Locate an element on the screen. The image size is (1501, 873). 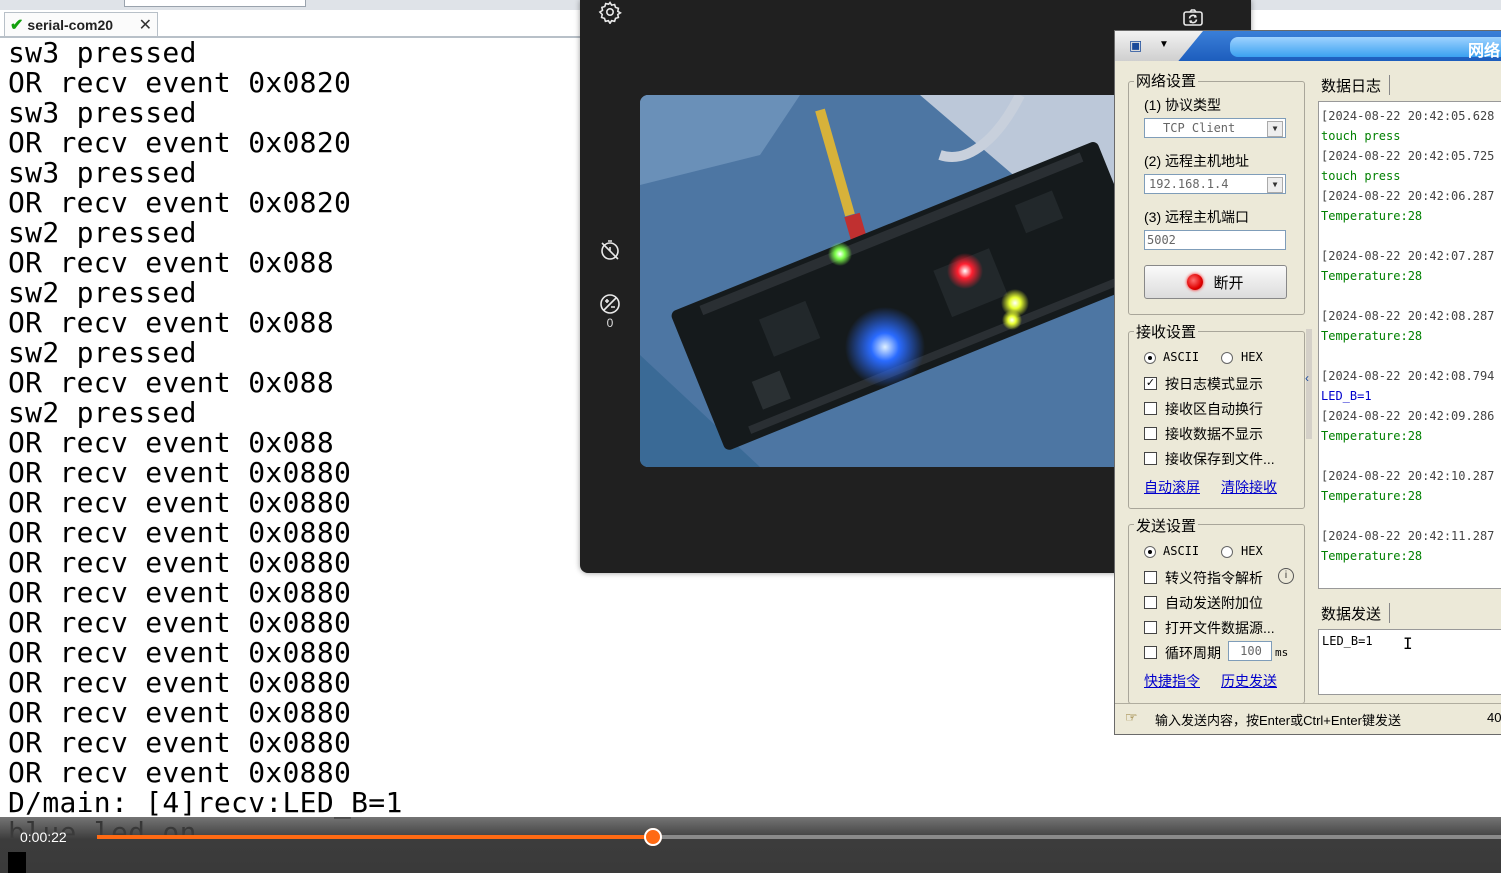
clear-recv-link: 清除接收 is located at coordinates (1249, 487).